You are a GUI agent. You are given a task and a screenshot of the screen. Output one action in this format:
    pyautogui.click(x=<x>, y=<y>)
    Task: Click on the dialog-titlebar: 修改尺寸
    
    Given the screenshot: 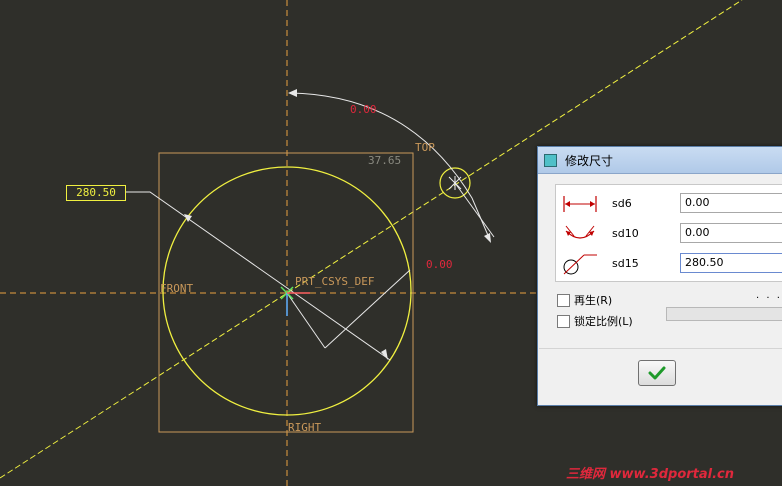 What is the action you would take?
    pyautogui.click(x=660, y=160)
    